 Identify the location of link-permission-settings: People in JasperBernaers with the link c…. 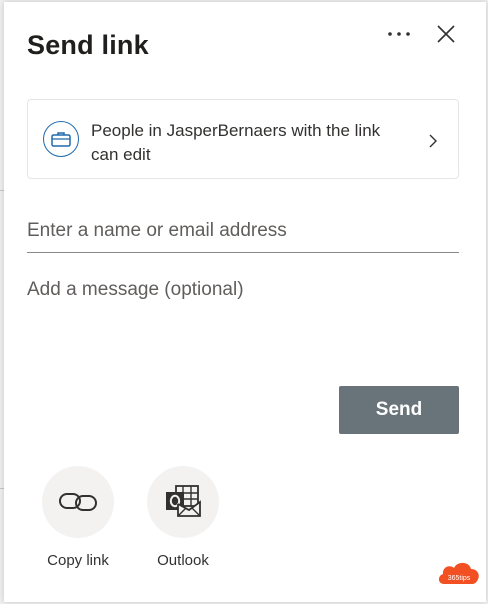
(243, 139).